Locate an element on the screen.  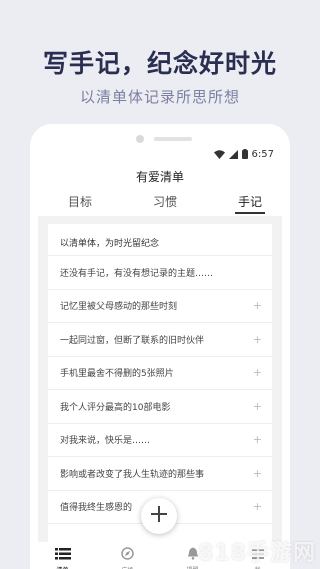
tab-bar: 目标 习惯 手记 is located at coordinates (160, 204).